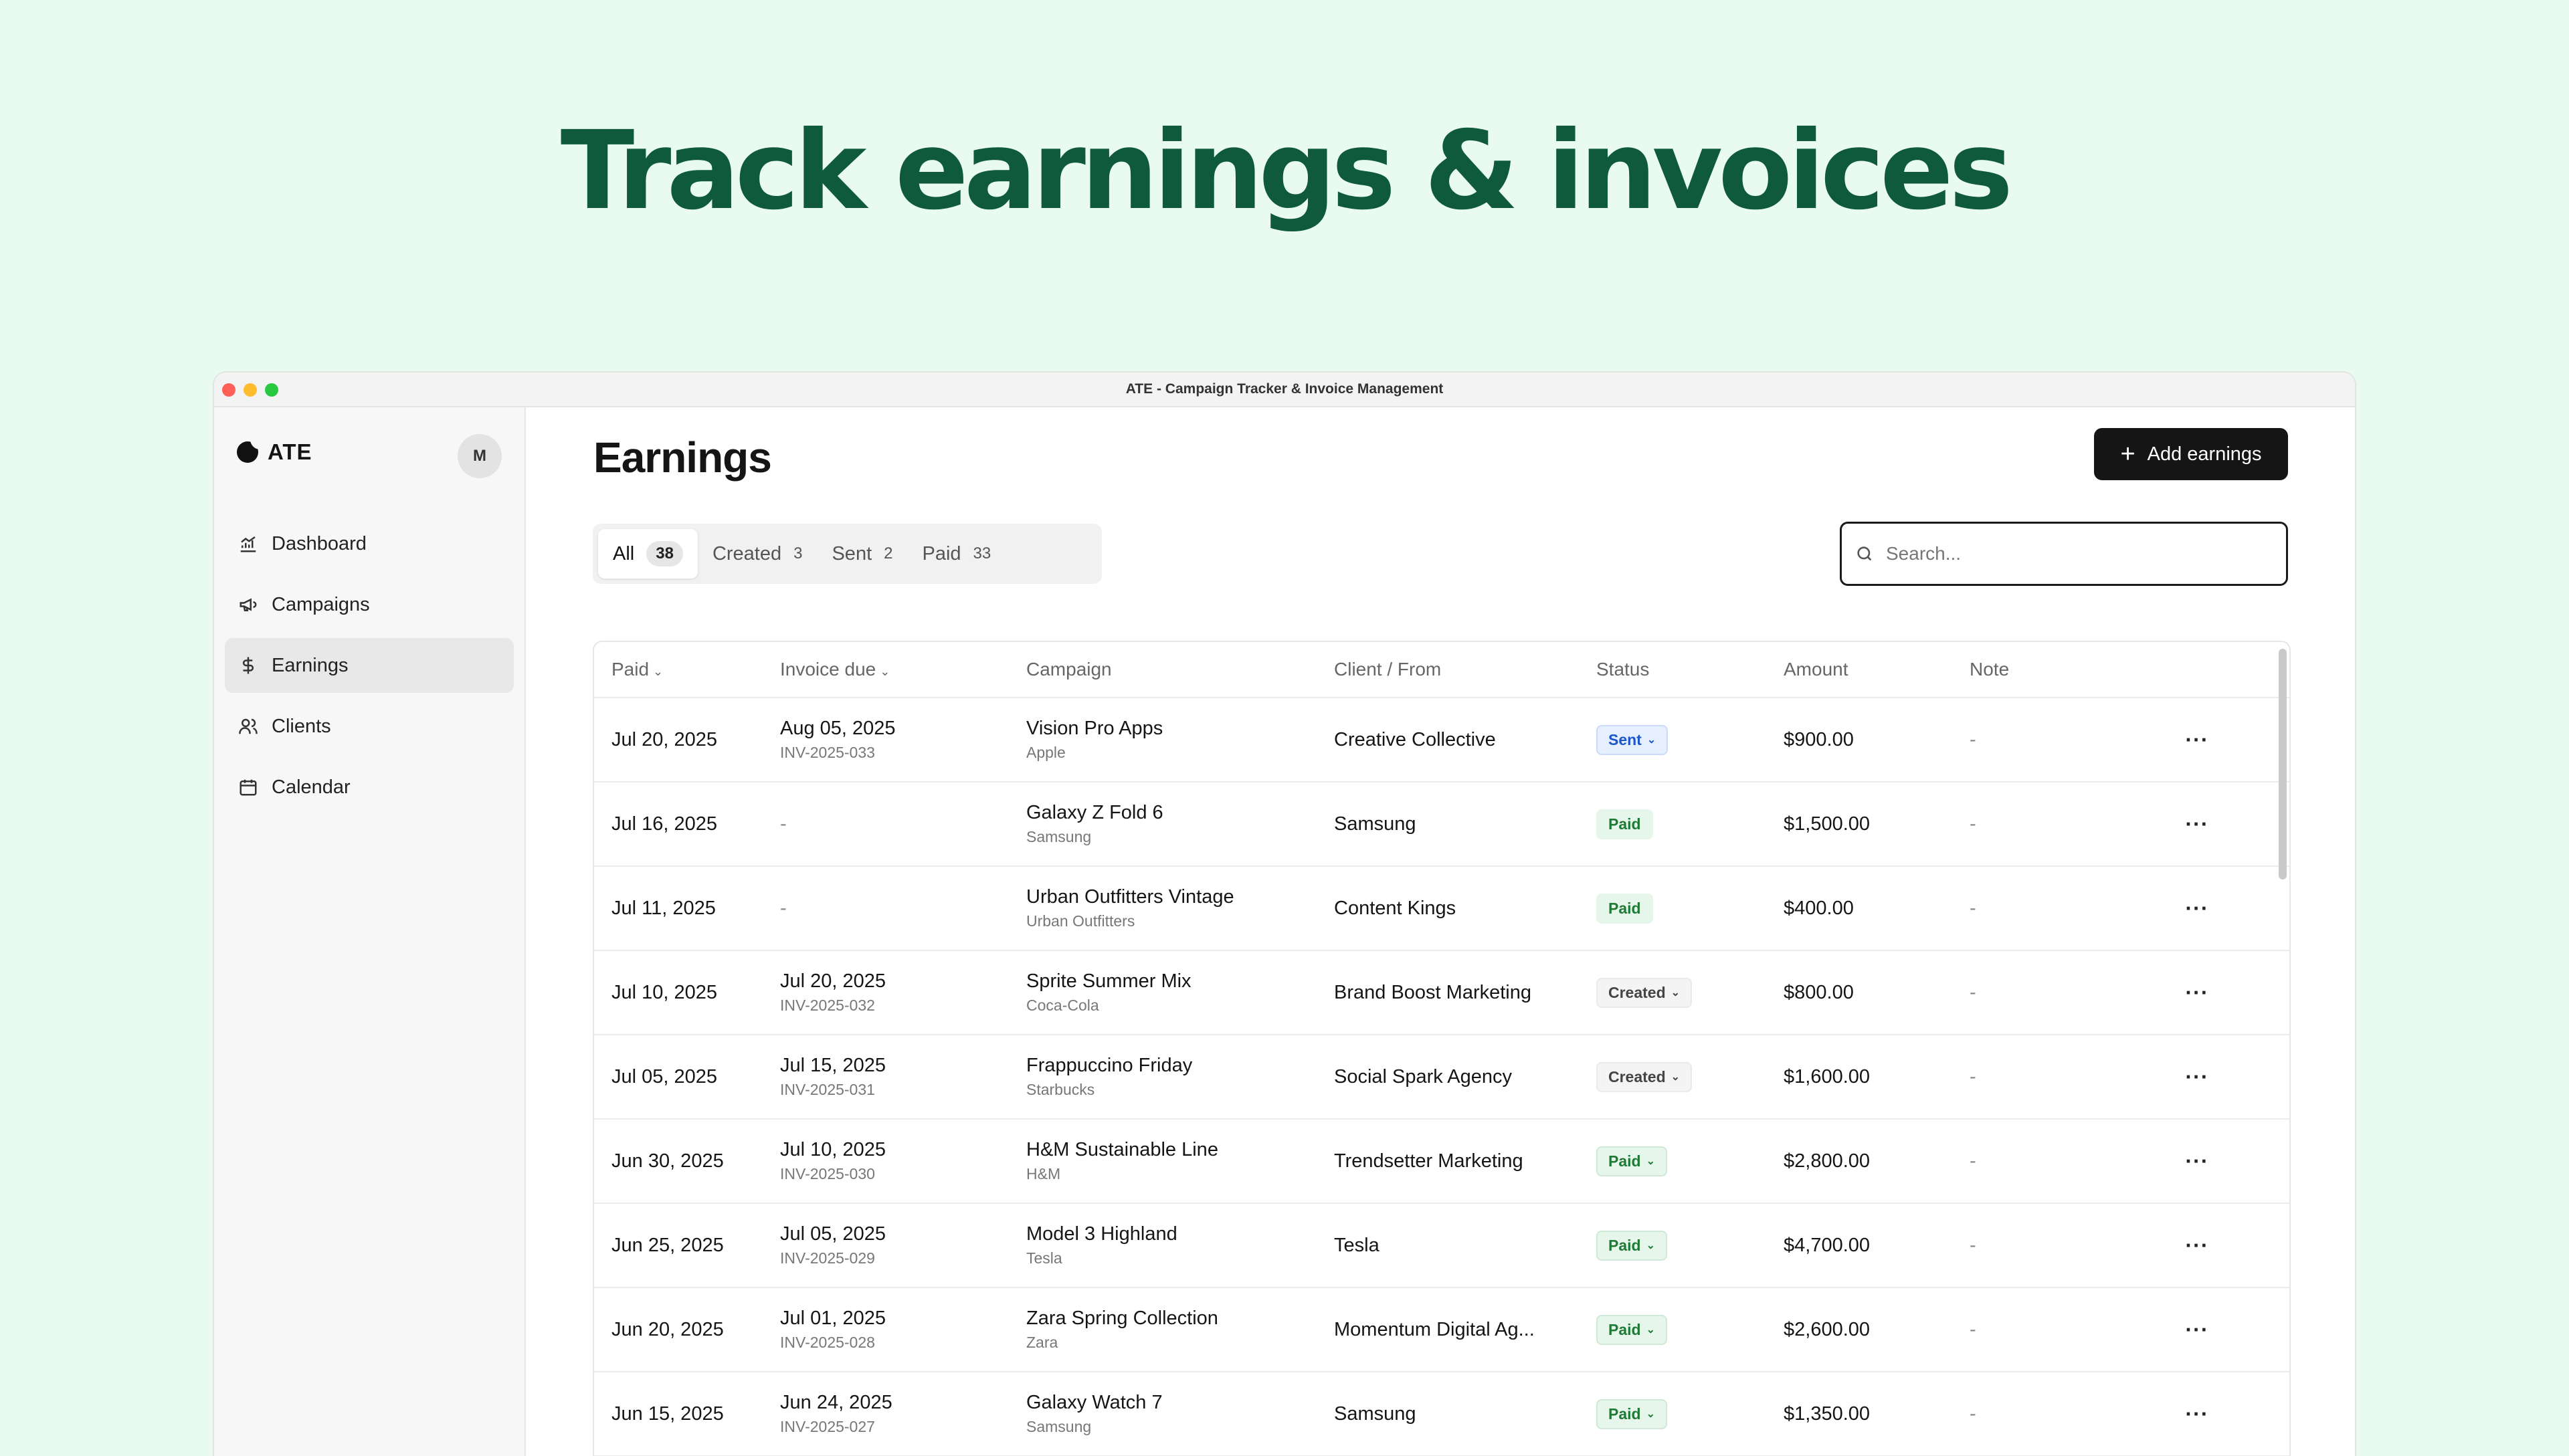 This screenshot has height=1456, width=2569. What do you see at coordinates (248, 604) in the screenshot?
I see `megaphone-icon` at bounding box center [248, 604].